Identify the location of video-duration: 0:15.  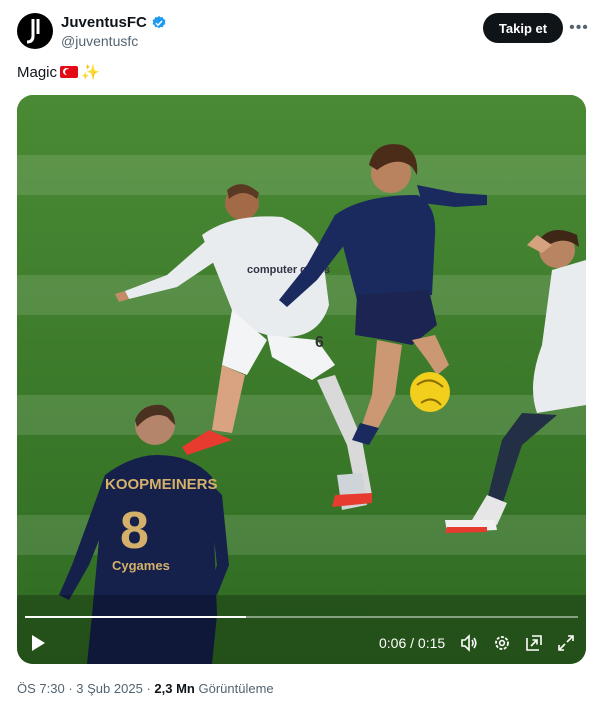
(431, 643).